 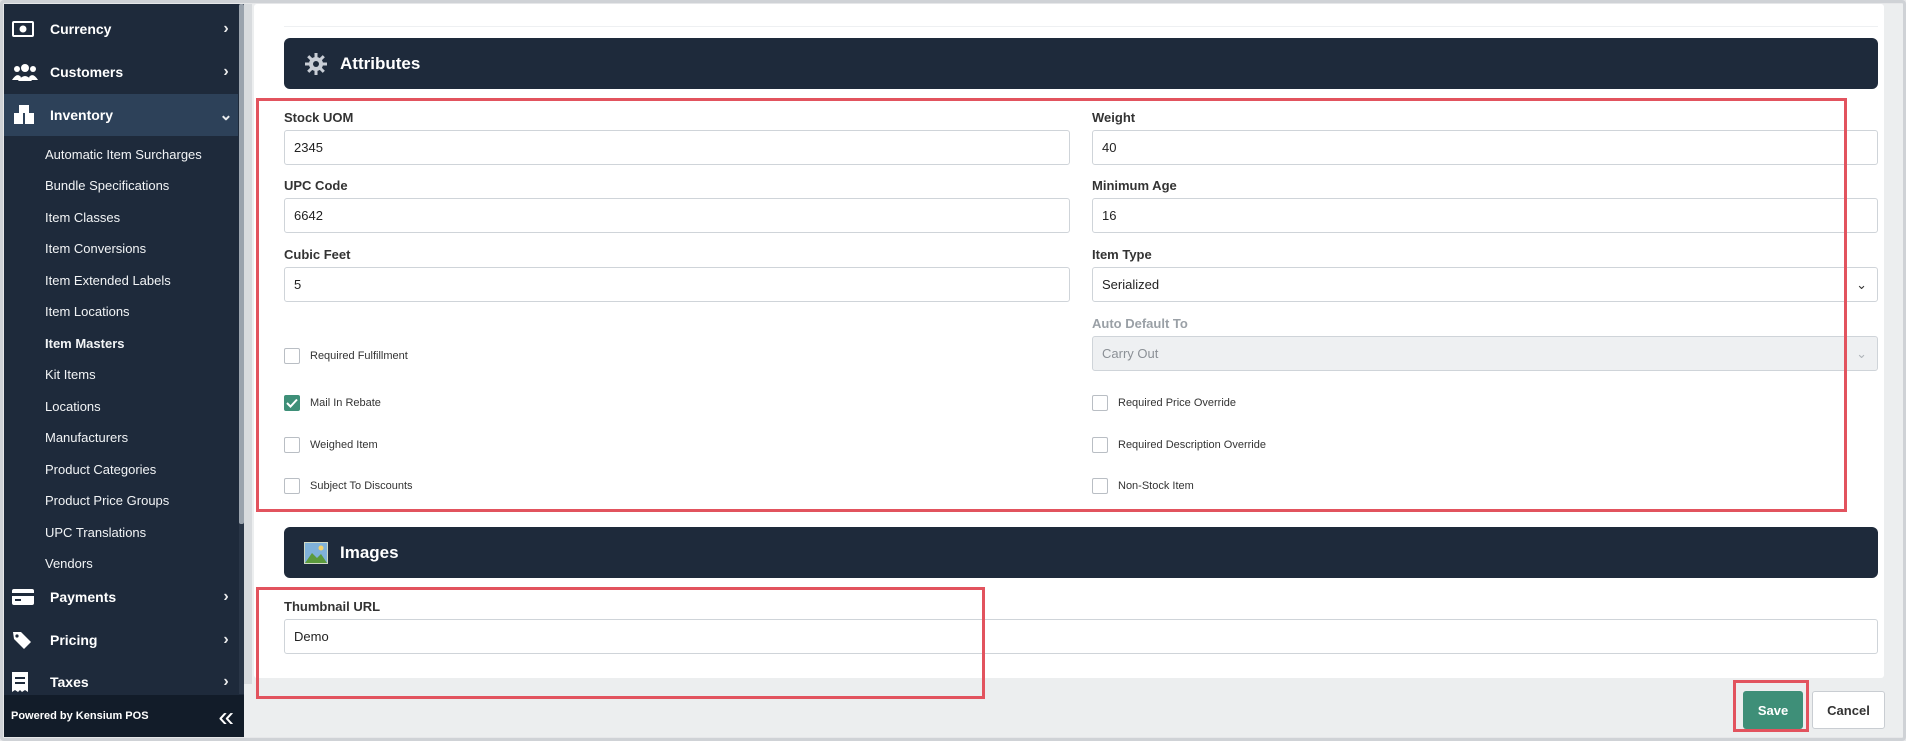 What do you see at coordinates (316, 64) in the screenshot?
I see `gear-icon` at bounding box center [316, 64].